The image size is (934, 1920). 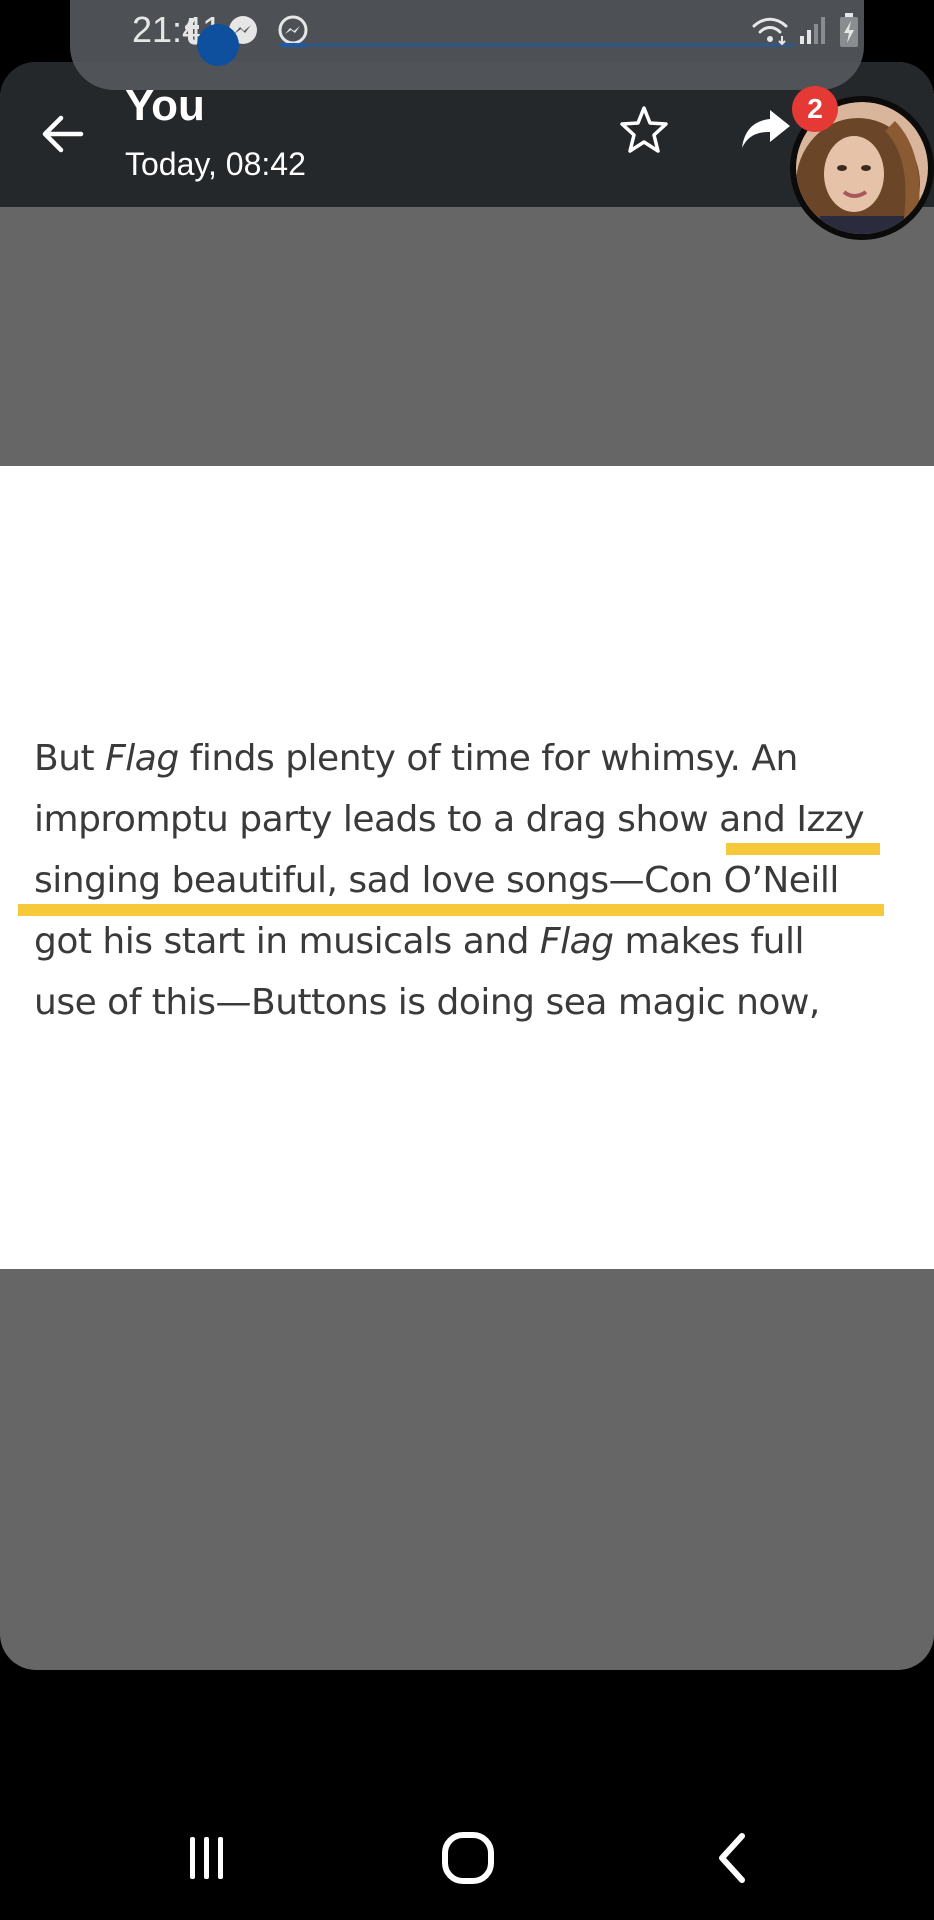 I want to click on share-button, so click(x=766, y=130).